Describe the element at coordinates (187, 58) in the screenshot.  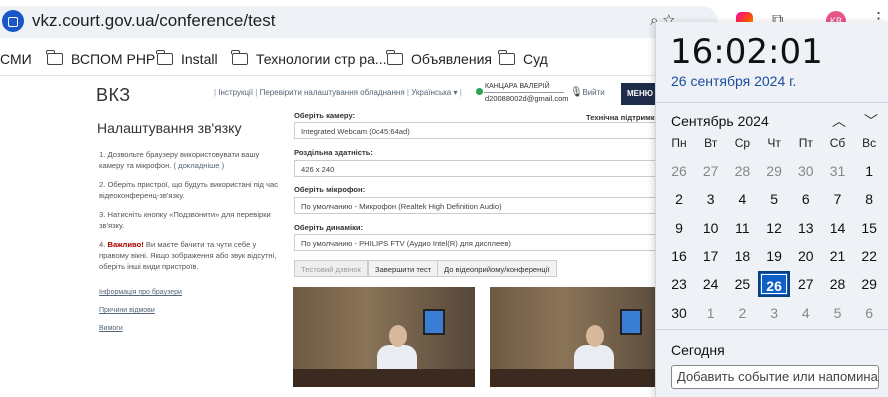
I see `bookmark-2: Install` at that location.